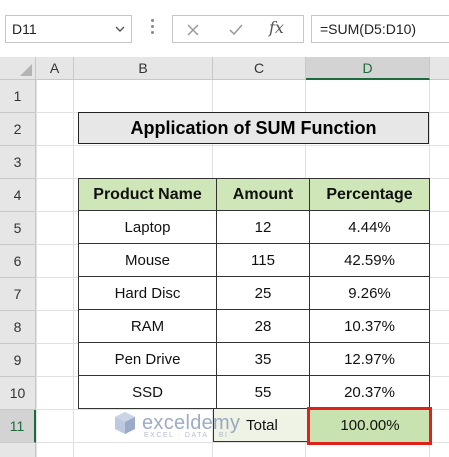  What do you see at coordinates (147, 293) in the screenshot?
I see `cell-product: Hard Disc` at bounding box center [147, 293].